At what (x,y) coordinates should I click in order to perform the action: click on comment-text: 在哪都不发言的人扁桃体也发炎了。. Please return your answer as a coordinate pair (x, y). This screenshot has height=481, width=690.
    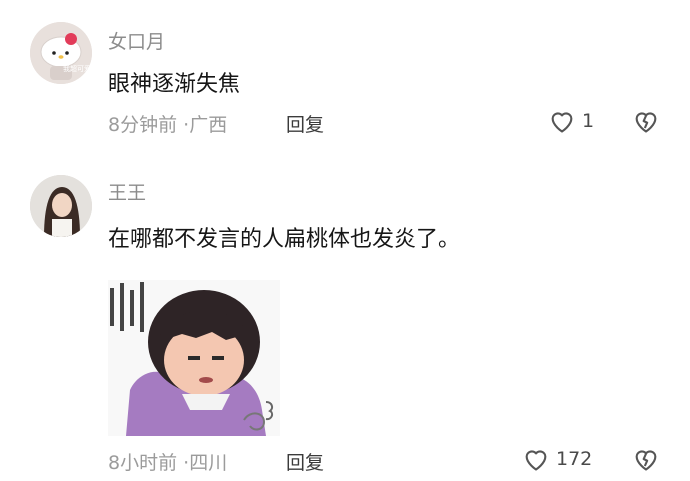
    Looking at the image, I should click on (284, 239).